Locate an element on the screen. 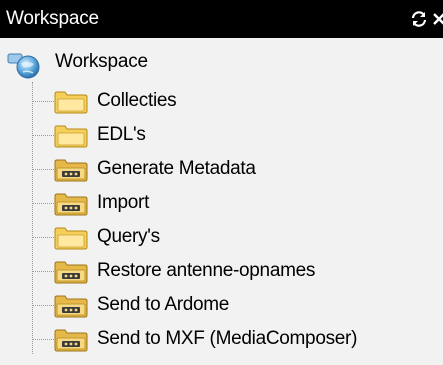 This screenshot has height=365, width=443. tree-item-generate-metadata: Generate Metadata is located at coordinates (221, 169).